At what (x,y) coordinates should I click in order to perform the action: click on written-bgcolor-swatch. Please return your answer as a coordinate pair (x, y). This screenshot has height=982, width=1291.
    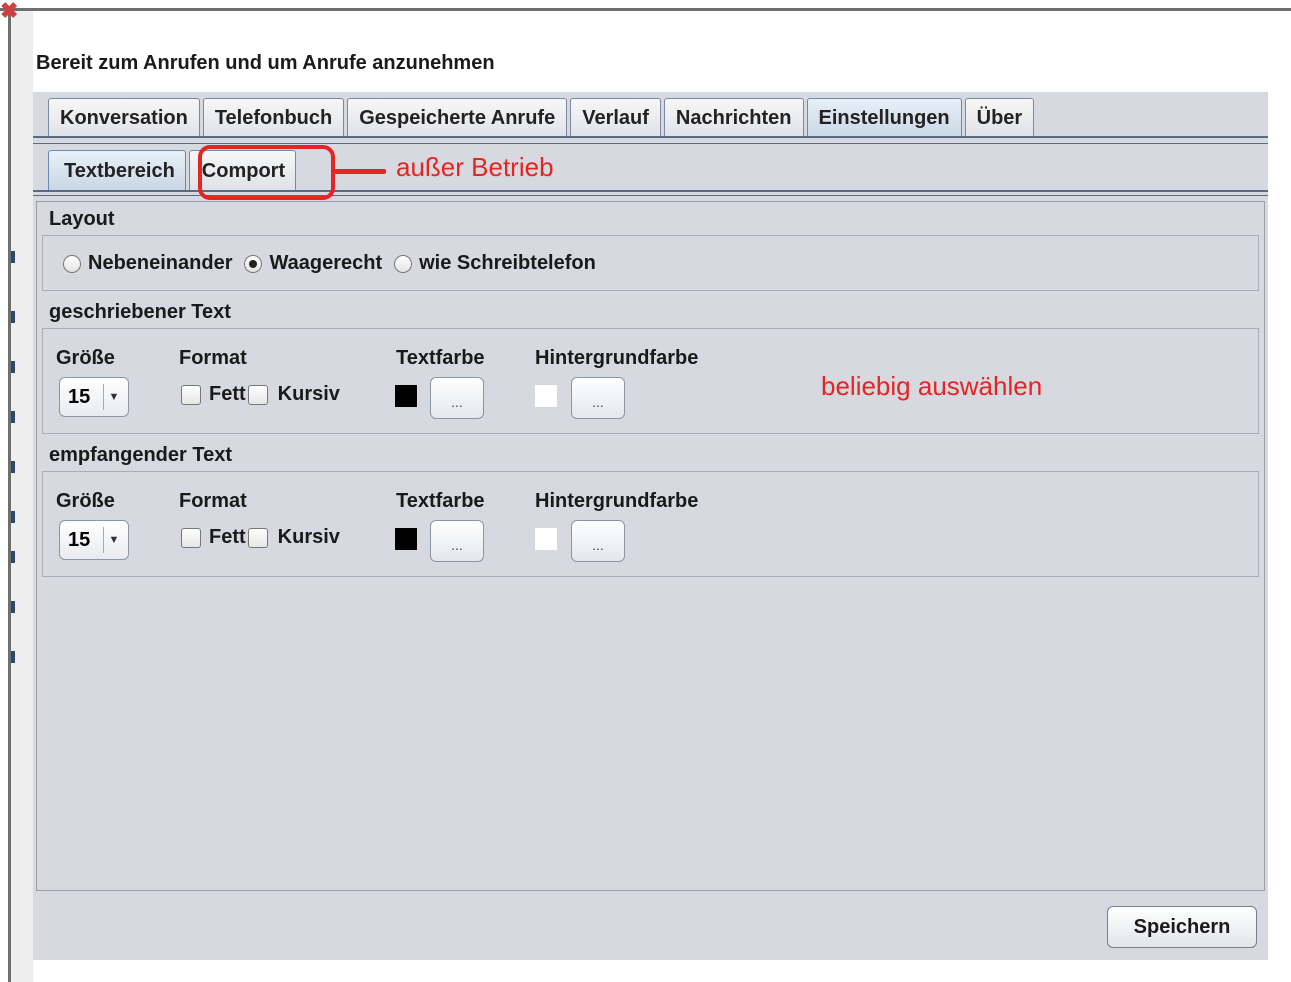
    Looking at the image, I should click on (546, 396).